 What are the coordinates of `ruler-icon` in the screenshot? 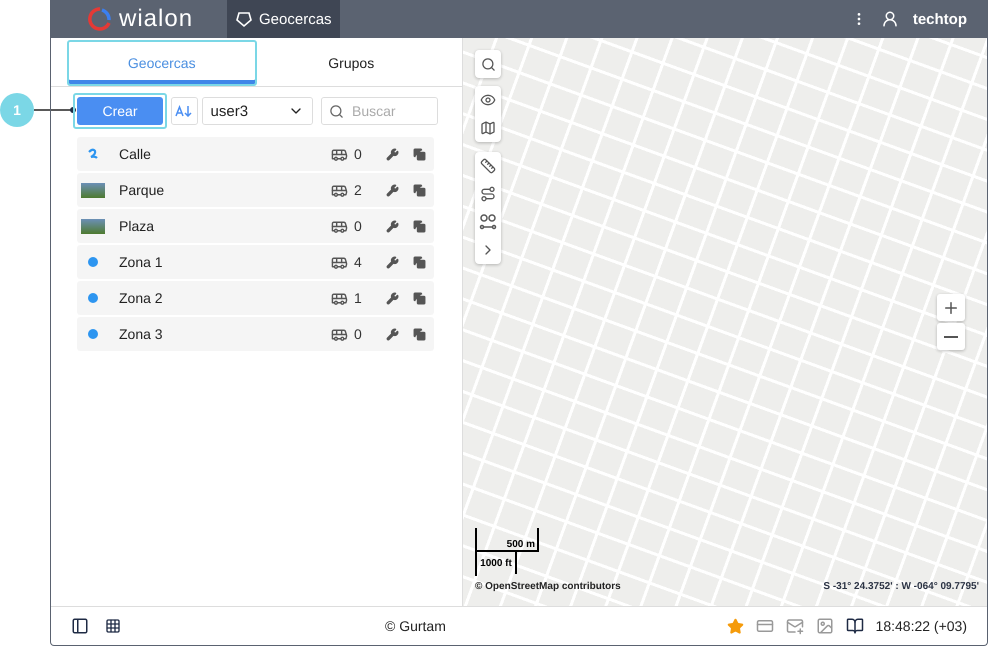 It's located at (488, 166).